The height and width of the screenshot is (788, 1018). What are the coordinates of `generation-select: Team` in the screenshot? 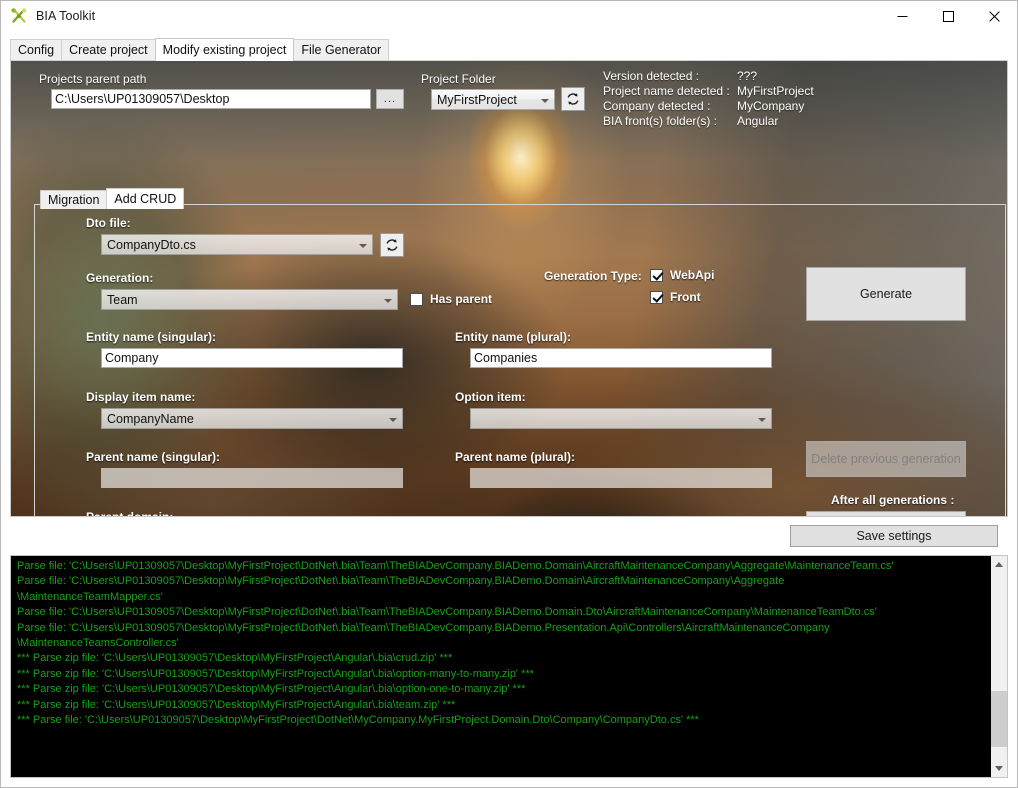 It's located at (249, 299).